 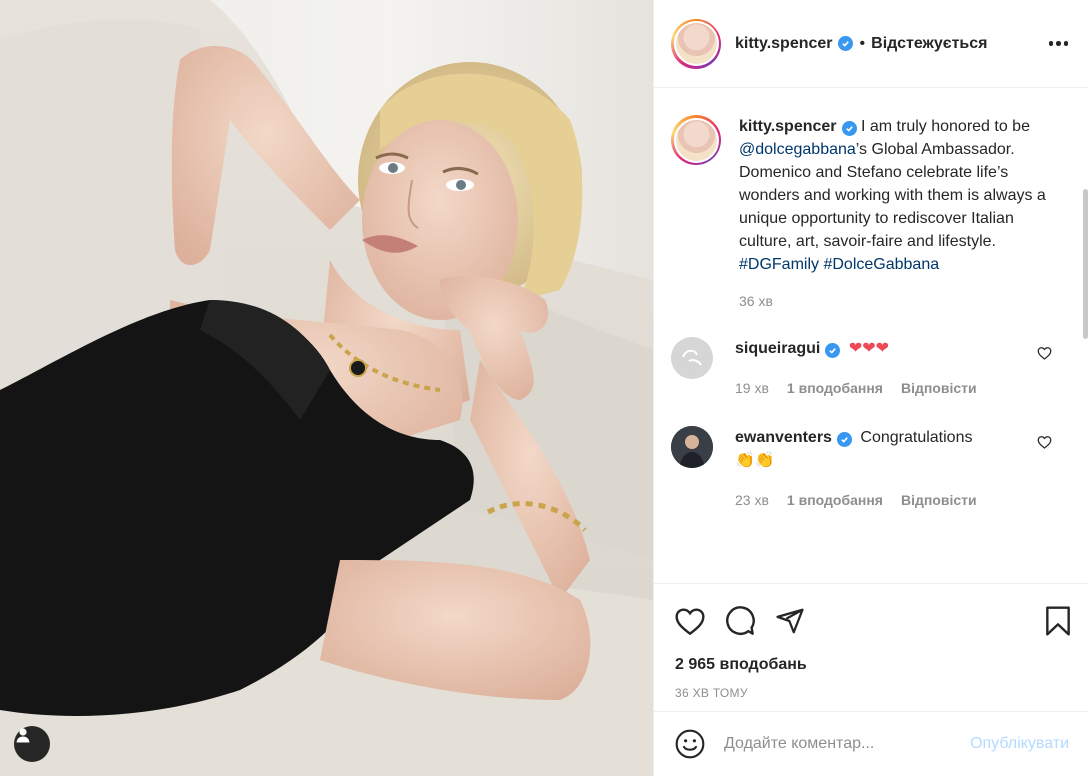 What do you see at coordinates (1019, 744) in the screenshot?
I see `publish-button: Опублікувати` at bounding box center [1019, 744].